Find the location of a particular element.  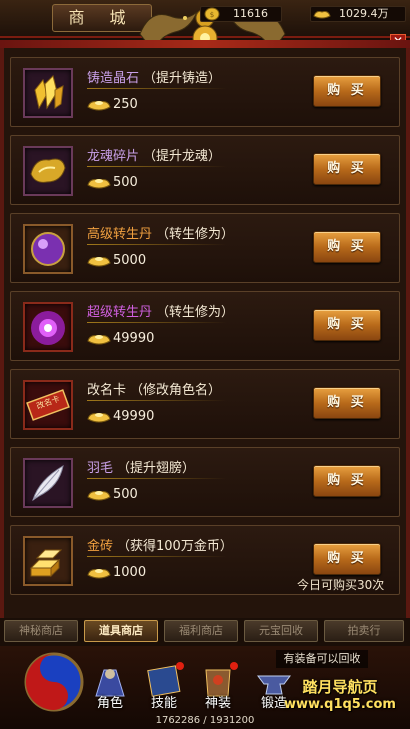

shop-item-row: 铸造晶石 （提升铸造） 250 购 买 is located at coordinates (205, 92).